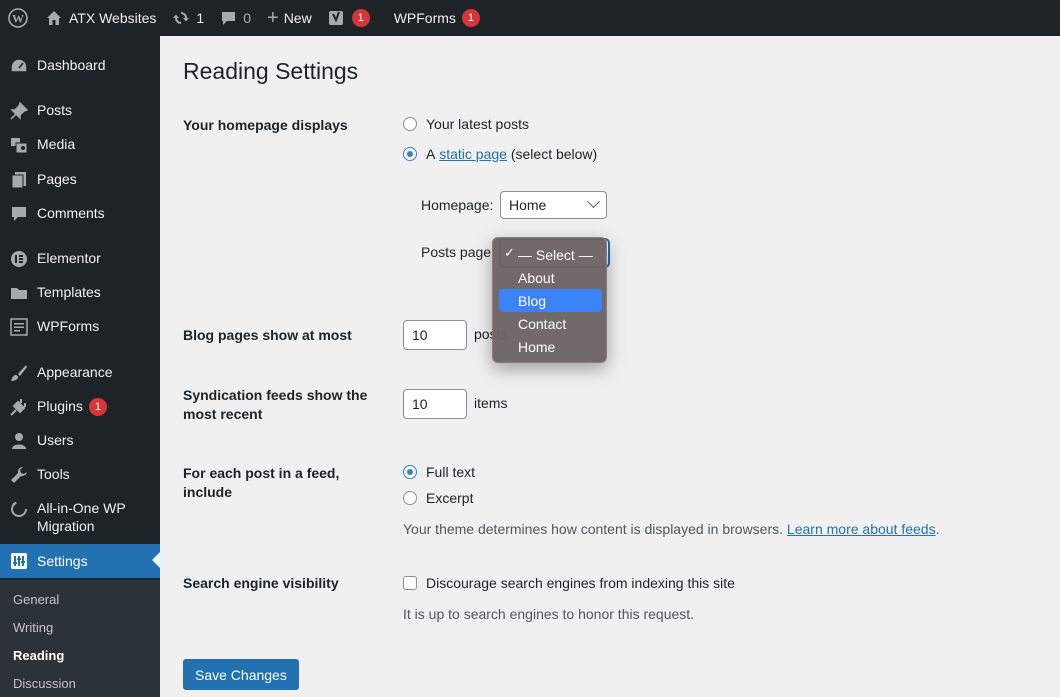 This screenshot has width=1060, height=697. What do you see at coordinates (33, 627) in the screenshot?
I see `submenu-item-writing: Writing` at bounding box center [33, 627].